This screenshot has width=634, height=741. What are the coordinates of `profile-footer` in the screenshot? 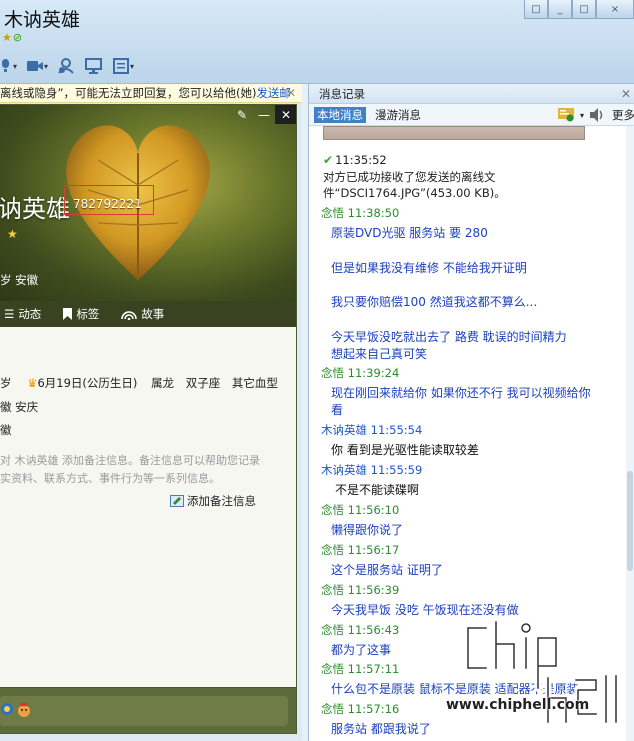 It's located at (148, 710).